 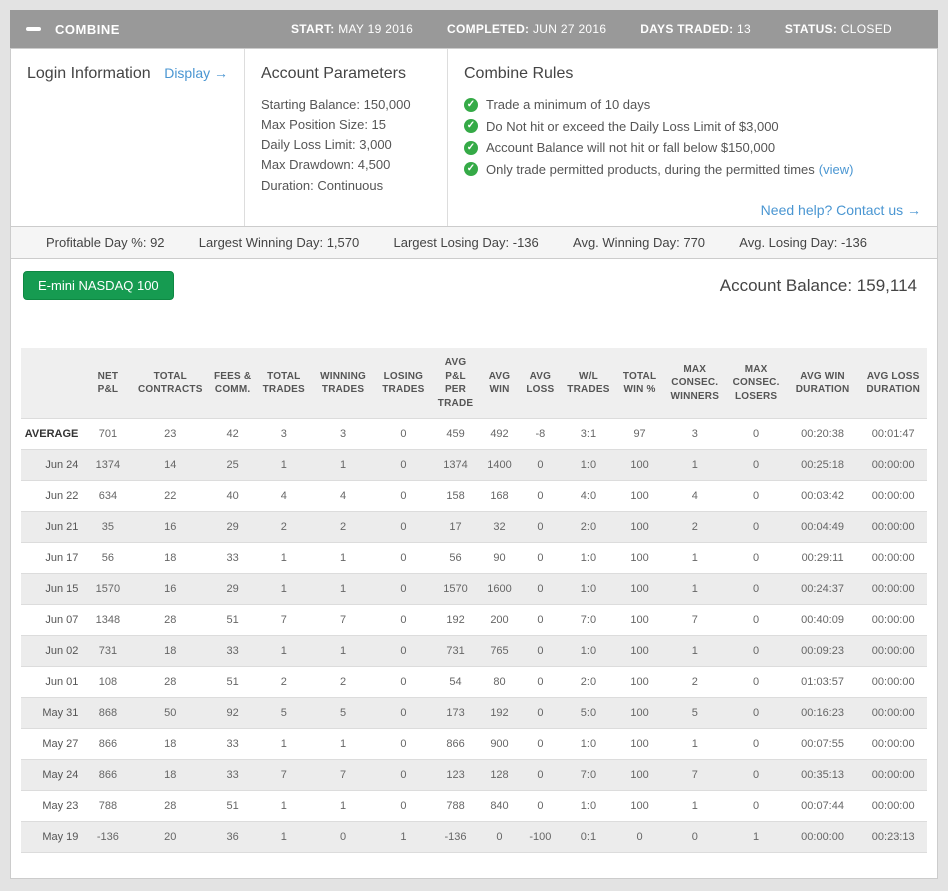 I want to click on table-cell: 868, so click(x=108, y=713).